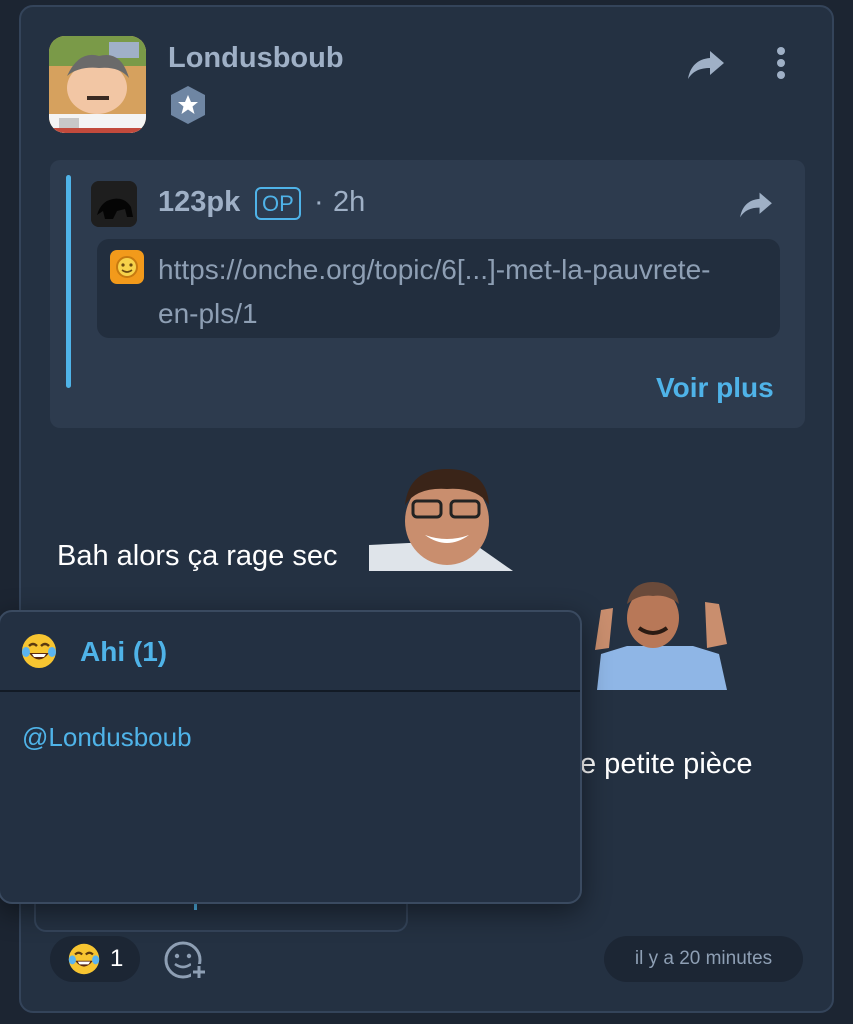 The width and height of the screenshot is (853, 1024). Describe the element at coordinates (188, 105) in the screenshot. I see `star-shield-icon` at that location.